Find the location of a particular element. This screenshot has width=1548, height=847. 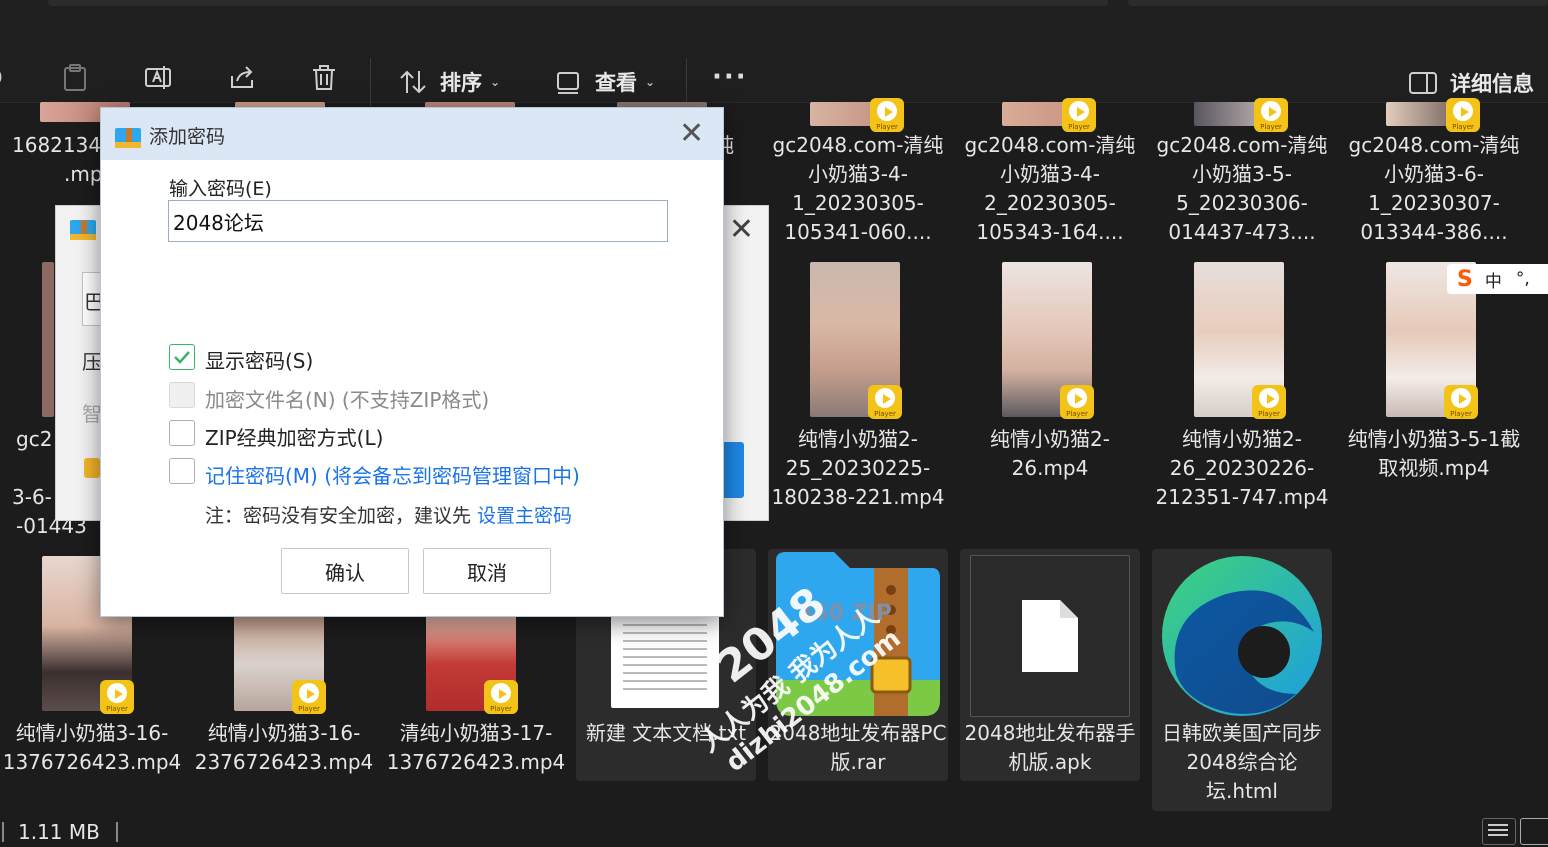

file-name: 2048地址发布器PC版.rar is located at coordinates (858, 748).